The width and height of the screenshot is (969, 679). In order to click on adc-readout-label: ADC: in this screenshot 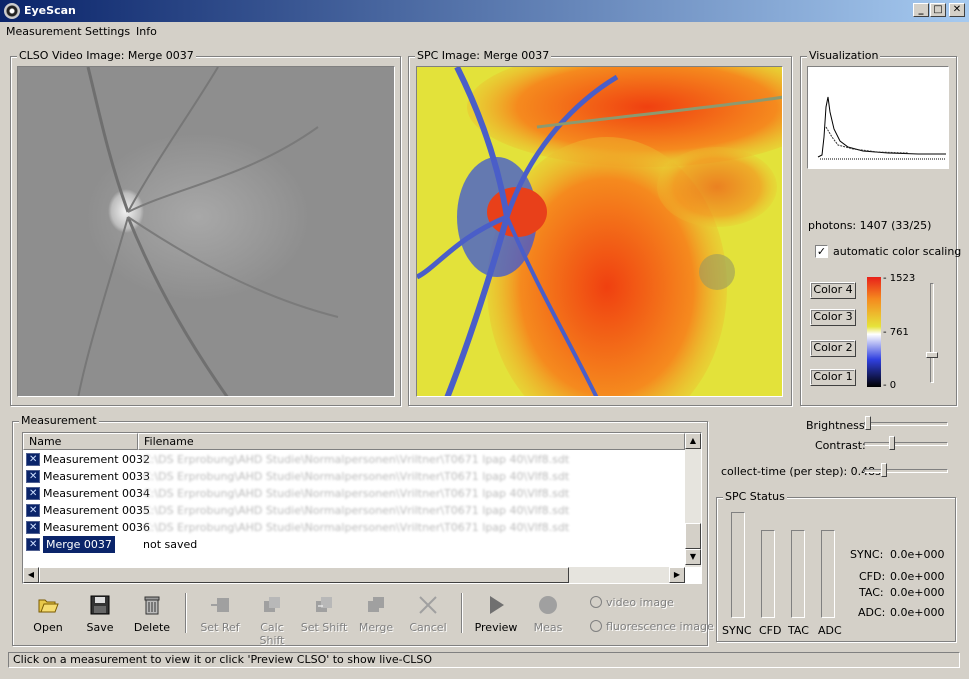, I will do `click(872, 612)`.